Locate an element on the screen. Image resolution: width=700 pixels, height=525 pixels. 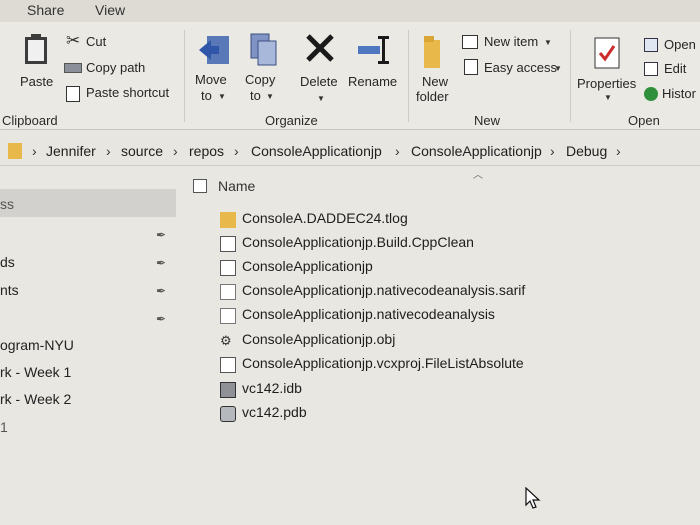
nav-item: rk - Week 2 is located at coordinates (35, 399).